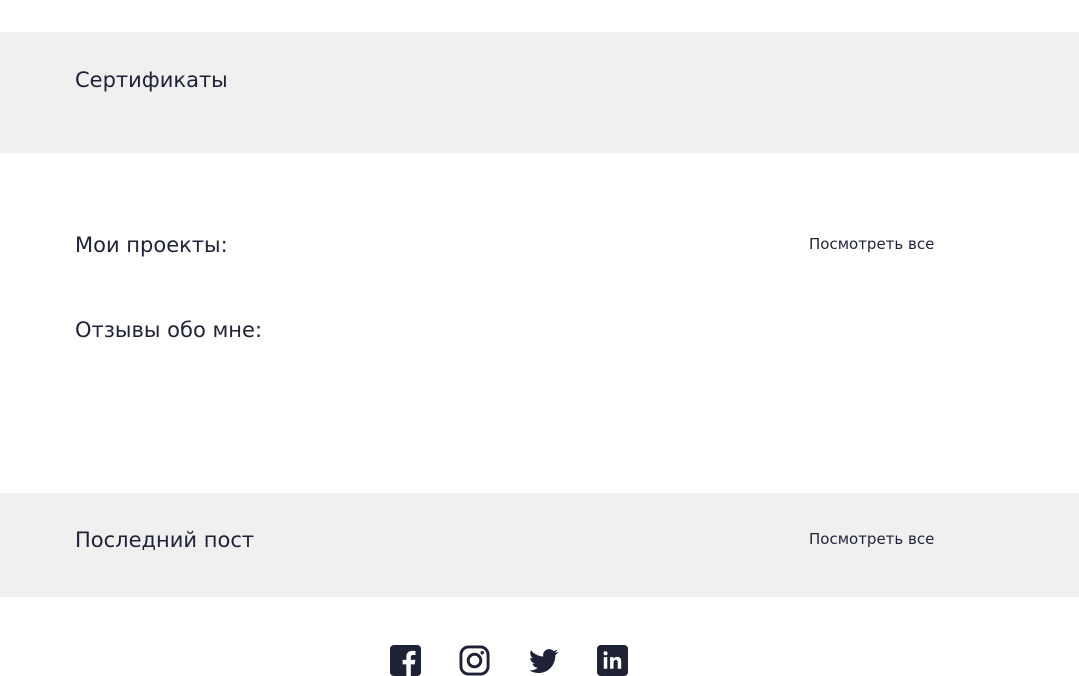 This screenshot has height=676, width=1079. Describe the element at coordinates (509, 660) in the screenshot. I see `social-links` at that location.